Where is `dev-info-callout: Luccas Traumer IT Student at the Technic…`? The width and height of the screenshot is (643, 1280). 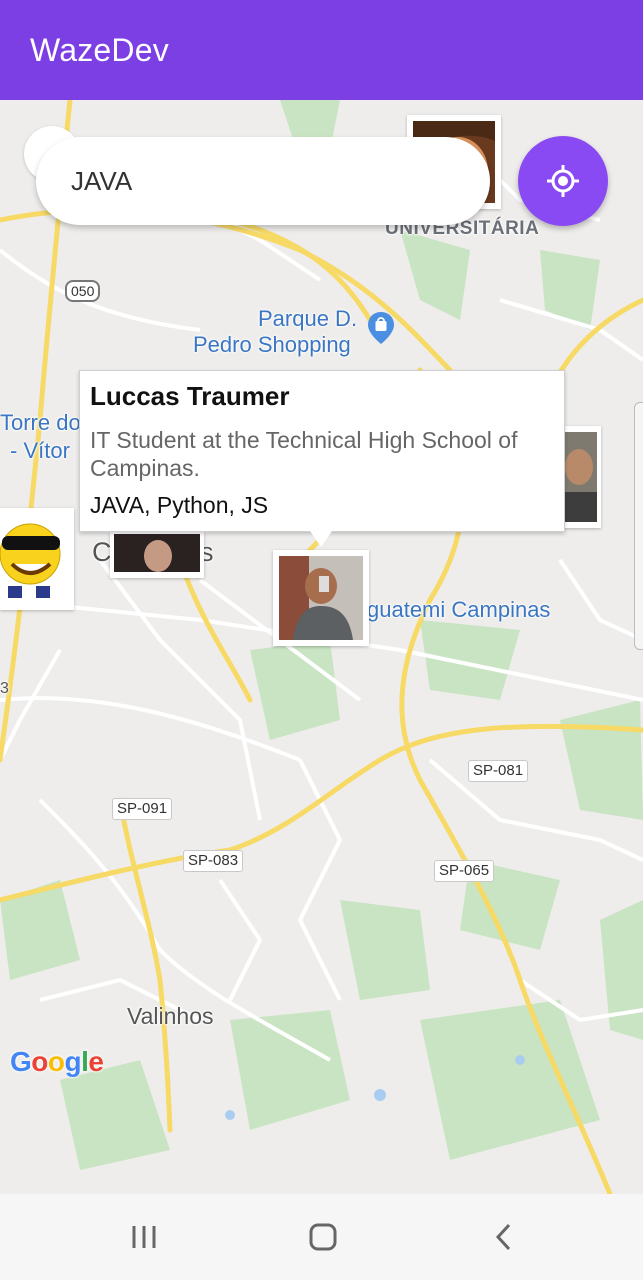
dev-info-callout: Luccas Traumer IT Student at the Technic… is located at coordinates (322, 451).